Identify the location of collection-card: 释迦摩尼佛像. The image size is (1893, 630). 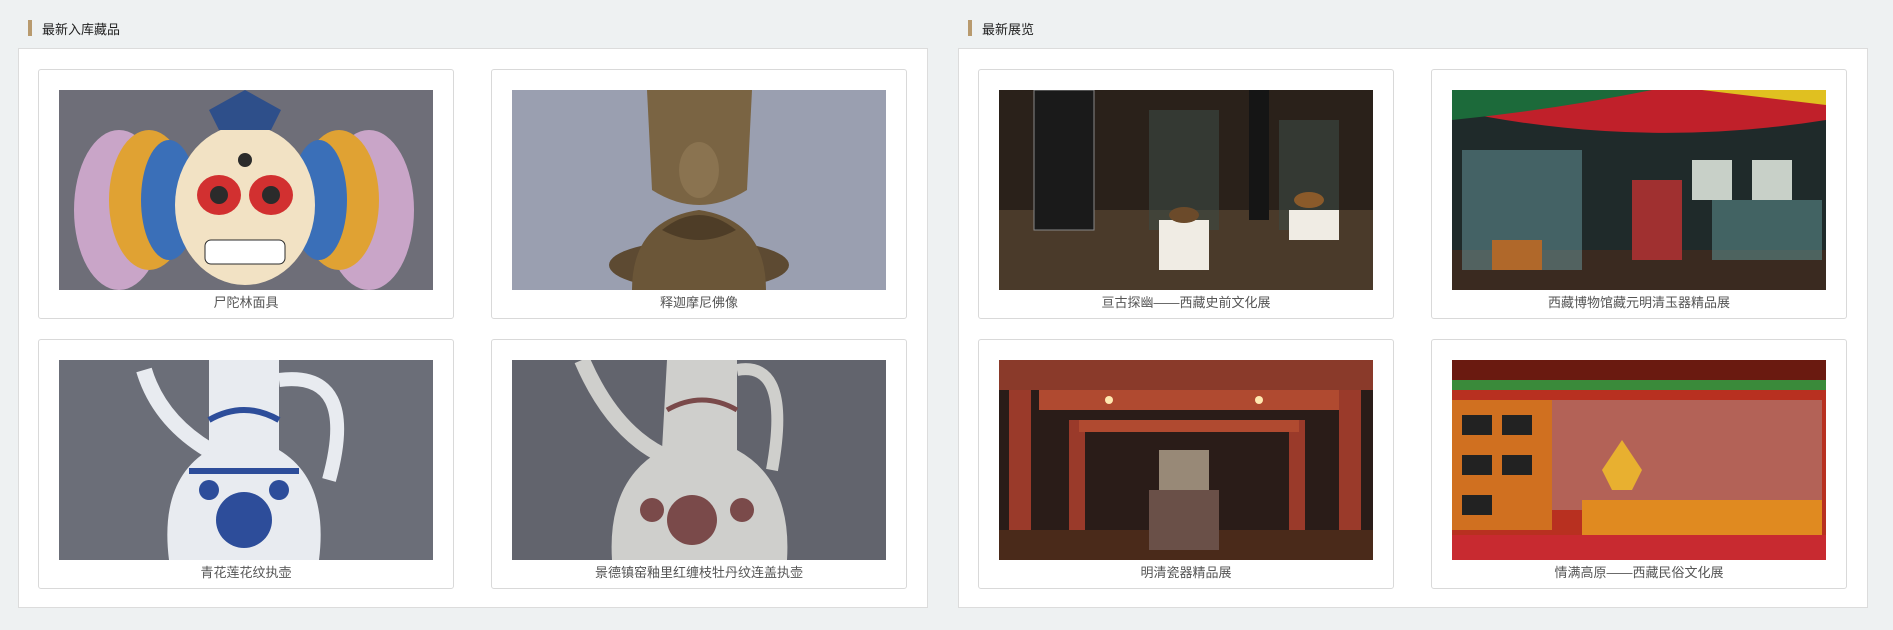
(699, 194).